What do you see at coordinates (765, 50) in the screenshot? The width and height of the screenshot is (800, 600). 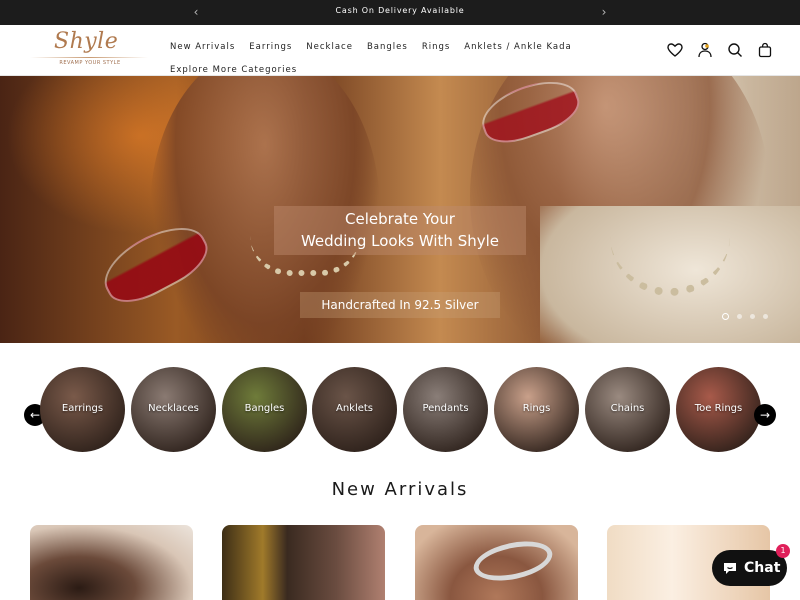 I see `bag-icon` at bounding box center [765, 50].